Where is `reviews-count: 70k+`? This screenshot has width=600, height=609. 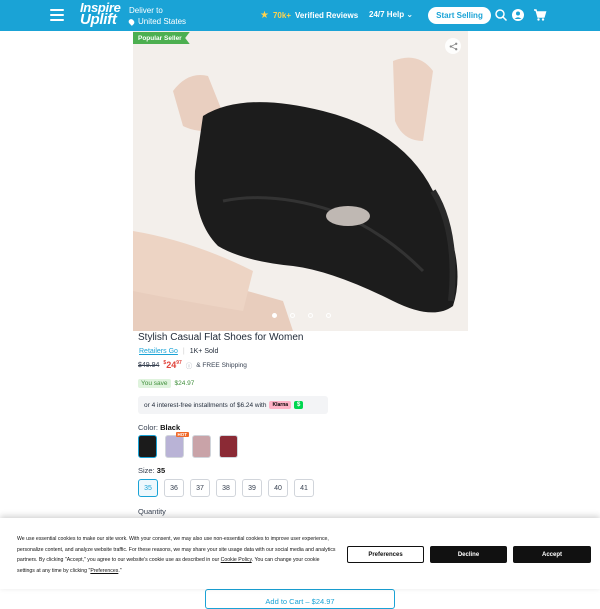 reviews-count: 70k+ is located at coordinates (281, 15).